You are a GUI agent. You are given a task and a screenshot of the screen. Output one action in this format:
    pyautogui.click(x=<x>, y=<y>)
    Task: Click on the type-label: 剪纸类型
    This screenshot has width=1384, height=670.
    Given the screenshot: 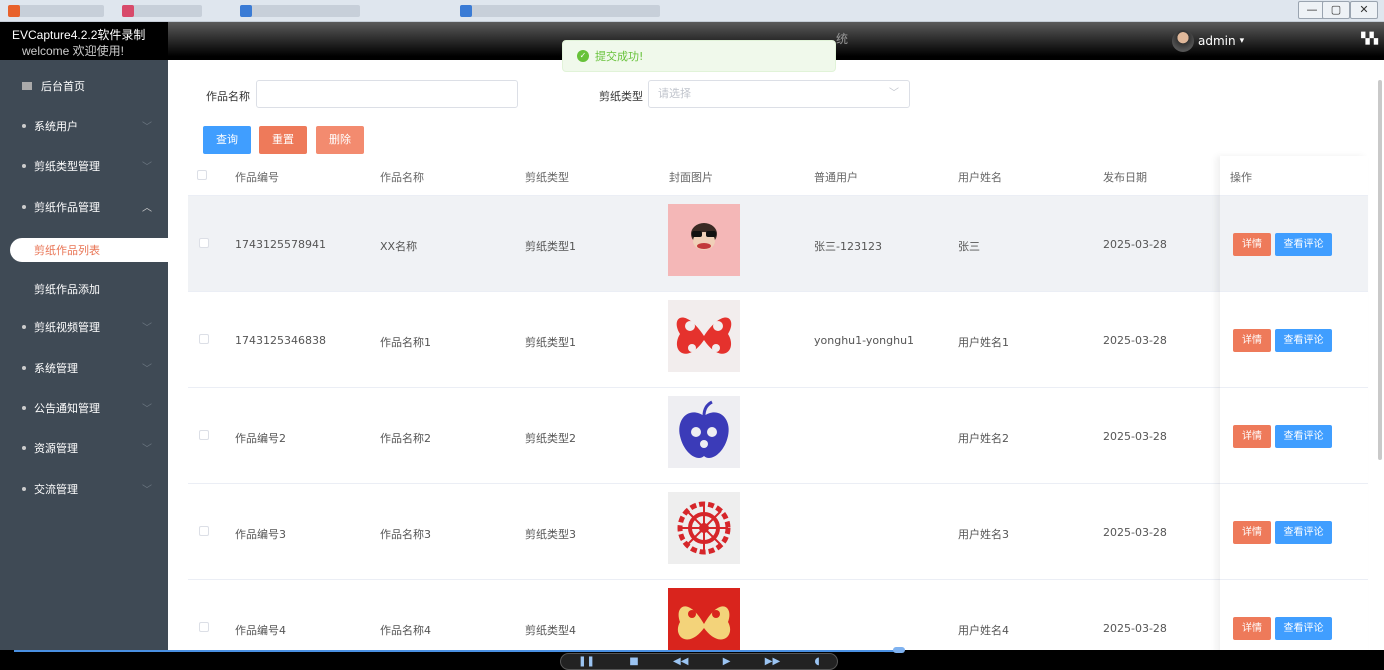 What is the action you would take?
    pyautogui.click(x=621, y=96)
    